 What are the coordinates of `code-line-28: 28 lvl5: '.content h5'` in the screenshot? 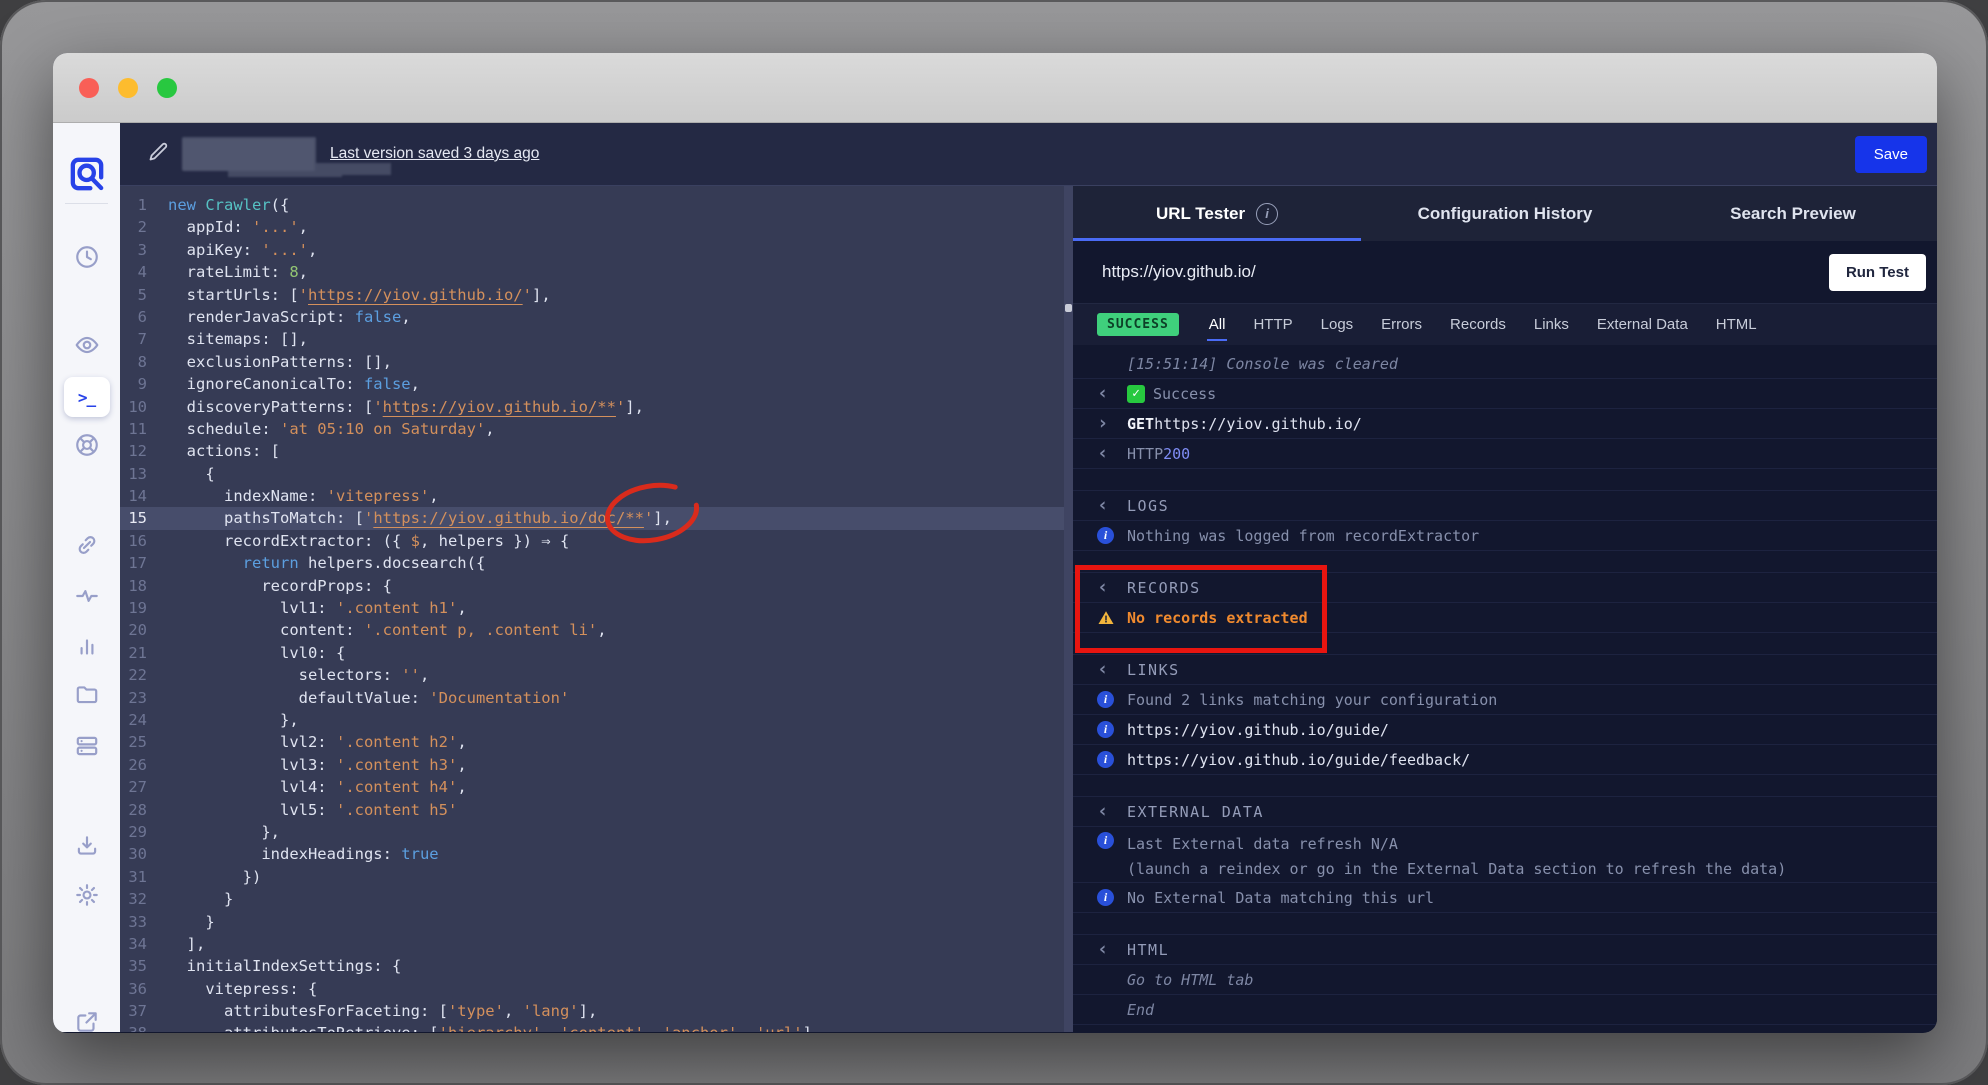 It's located at (592, 810).